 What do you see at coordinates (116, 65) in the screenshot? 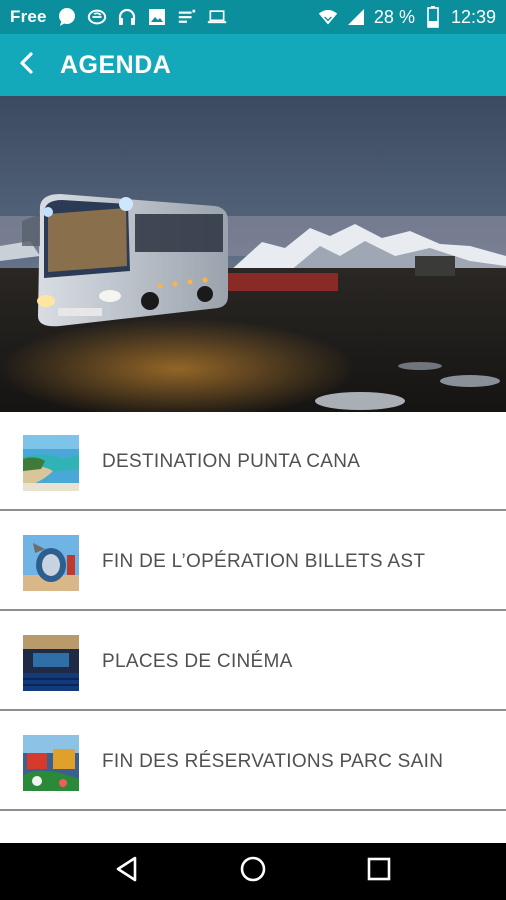
I see `page-title: AGENDA` at bounding box center [116, 65].